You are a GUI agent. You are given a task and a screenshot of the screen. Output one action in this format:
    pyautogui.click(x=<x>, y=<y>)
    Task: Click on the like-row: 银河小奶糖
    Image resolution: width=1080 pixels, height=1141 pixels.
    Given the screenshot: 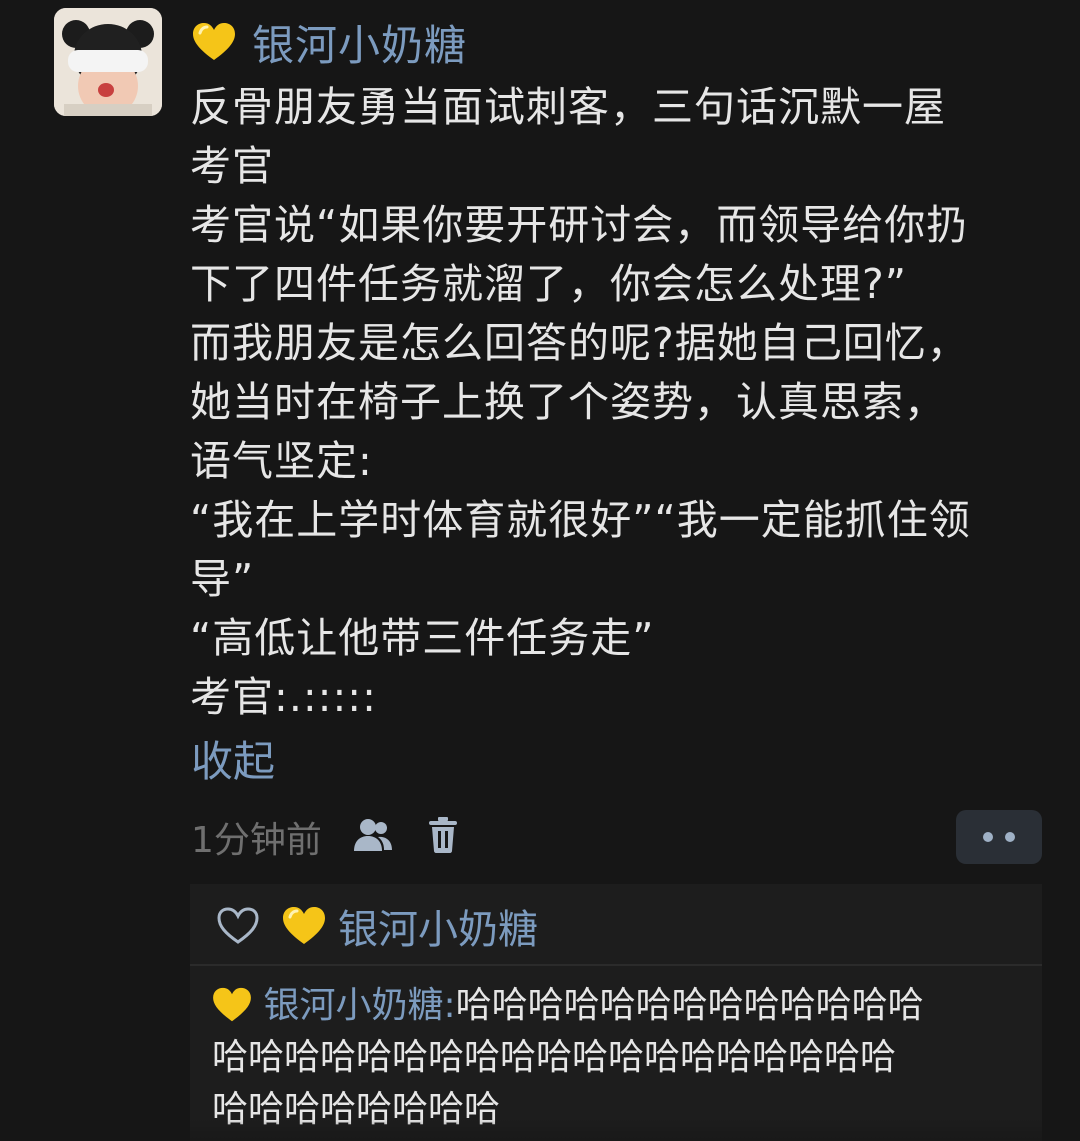 What is the action you would take?
    pyautogui.click(x=377, y=926)
    